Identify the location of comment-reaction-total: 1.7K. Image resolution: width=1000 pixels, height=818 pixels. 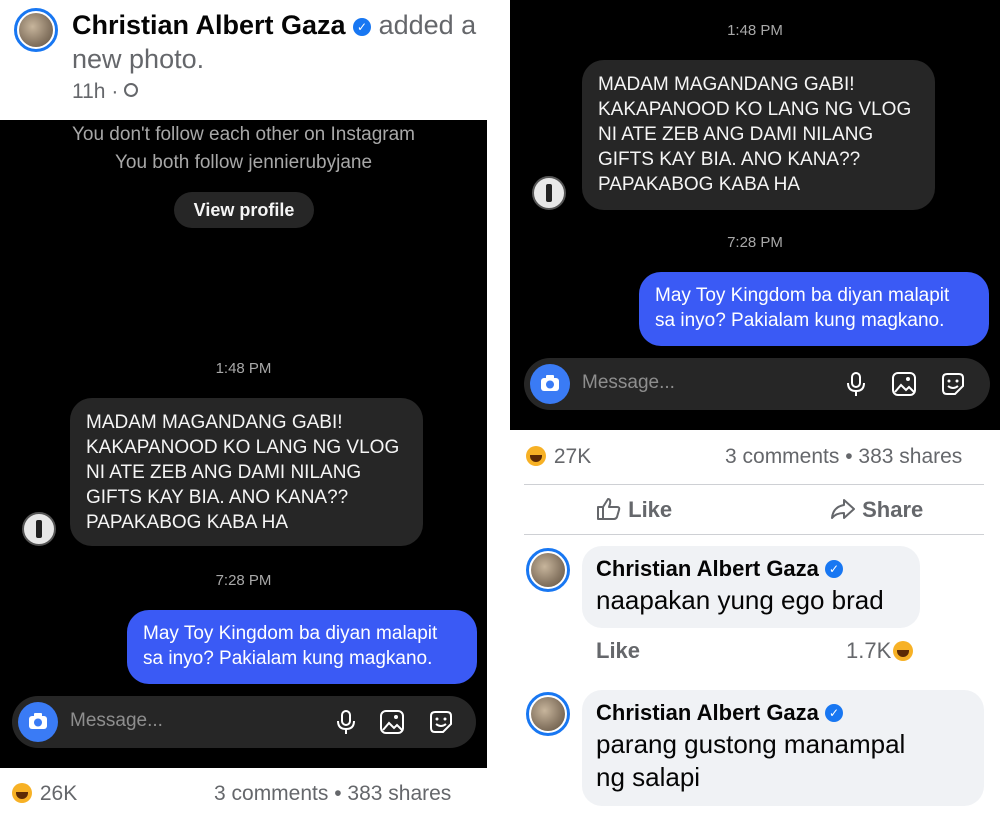
(869, 650).